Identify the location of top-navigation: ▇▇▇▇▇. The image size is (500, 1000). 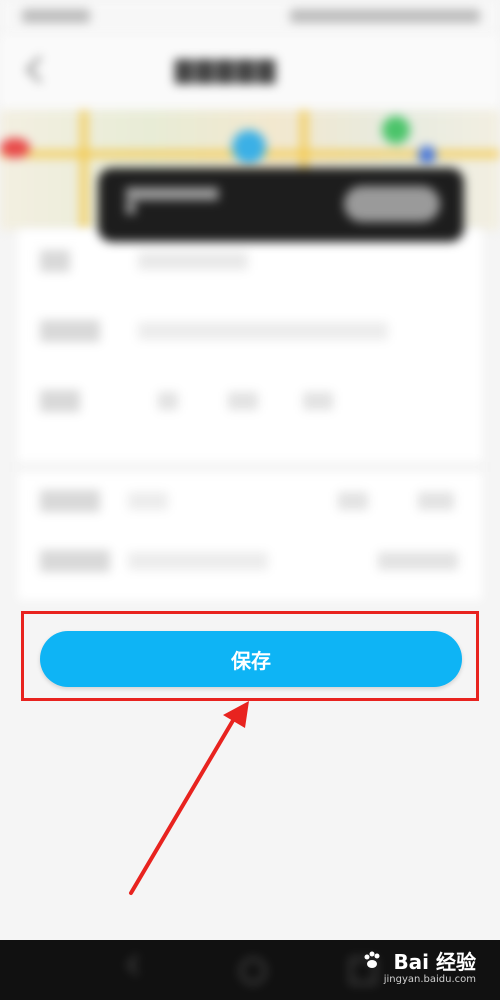
(250, 74).